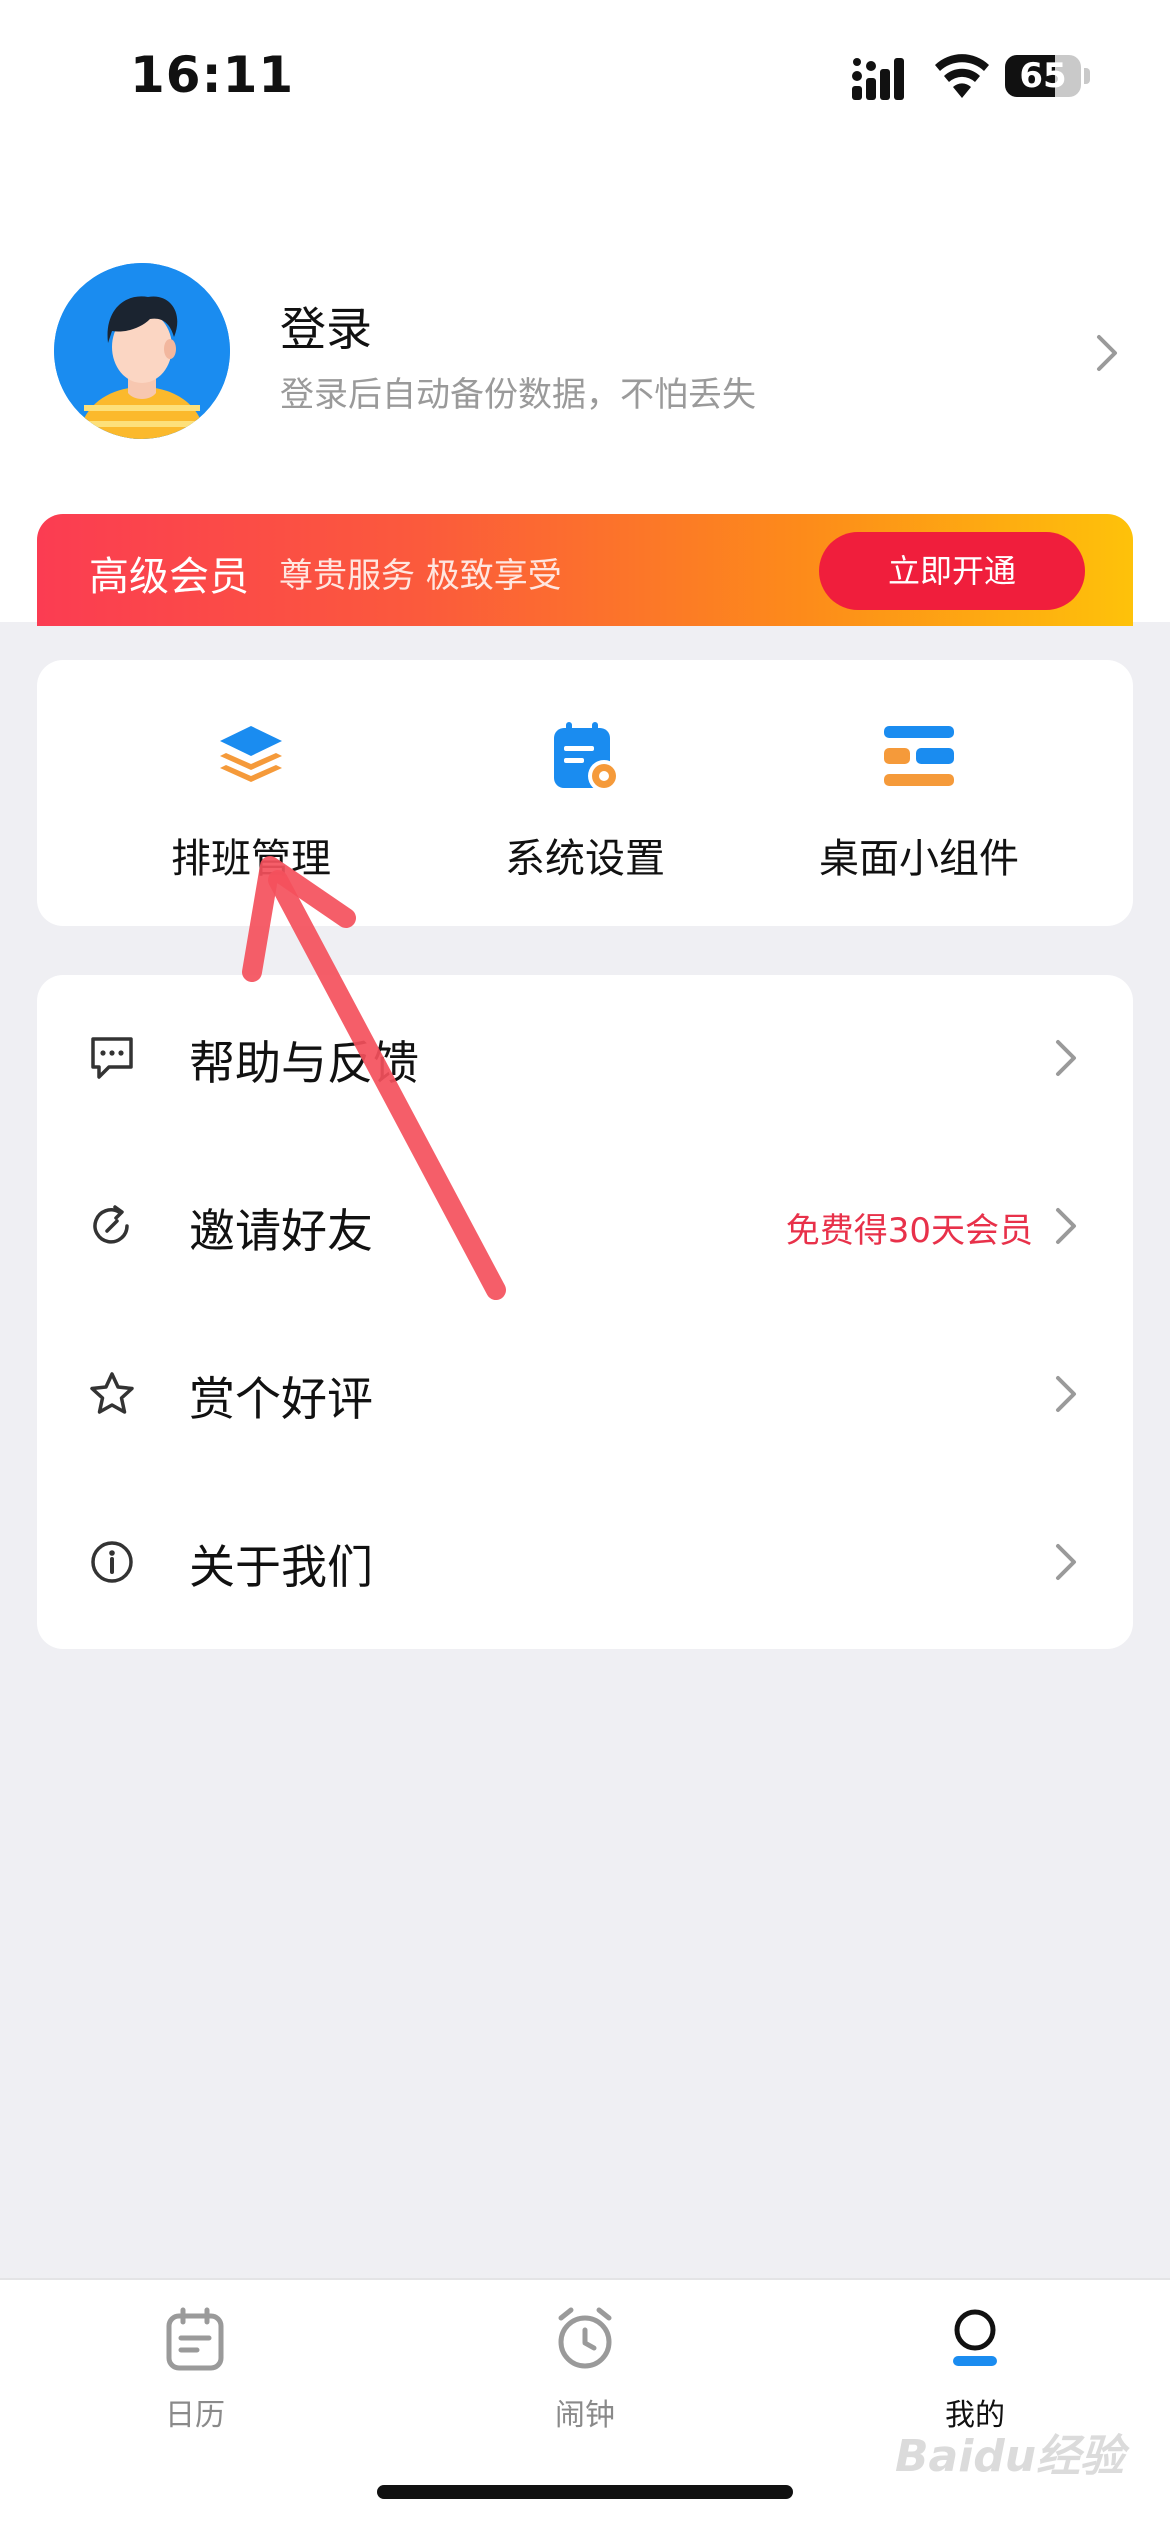 The width and height of the screenshot is (1170, 2532). I want to click on alarm-clock-icon, so click(585, 2338).